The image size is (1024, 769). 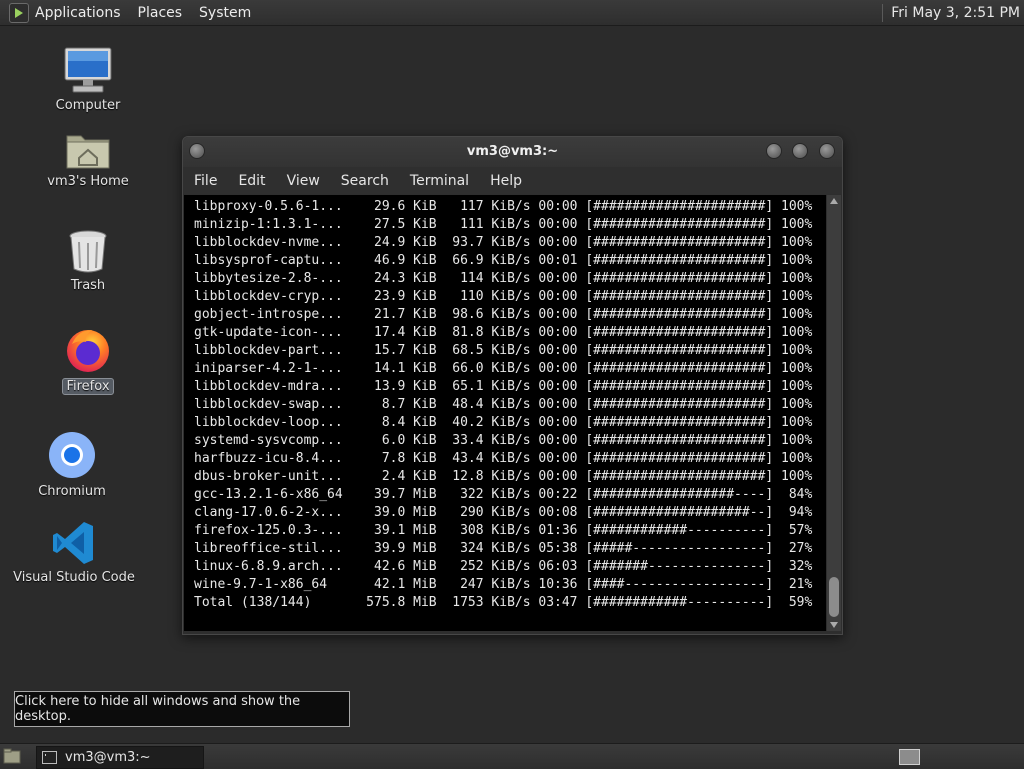 I want to click on menu-help: Help, so click(x=506, y=181).